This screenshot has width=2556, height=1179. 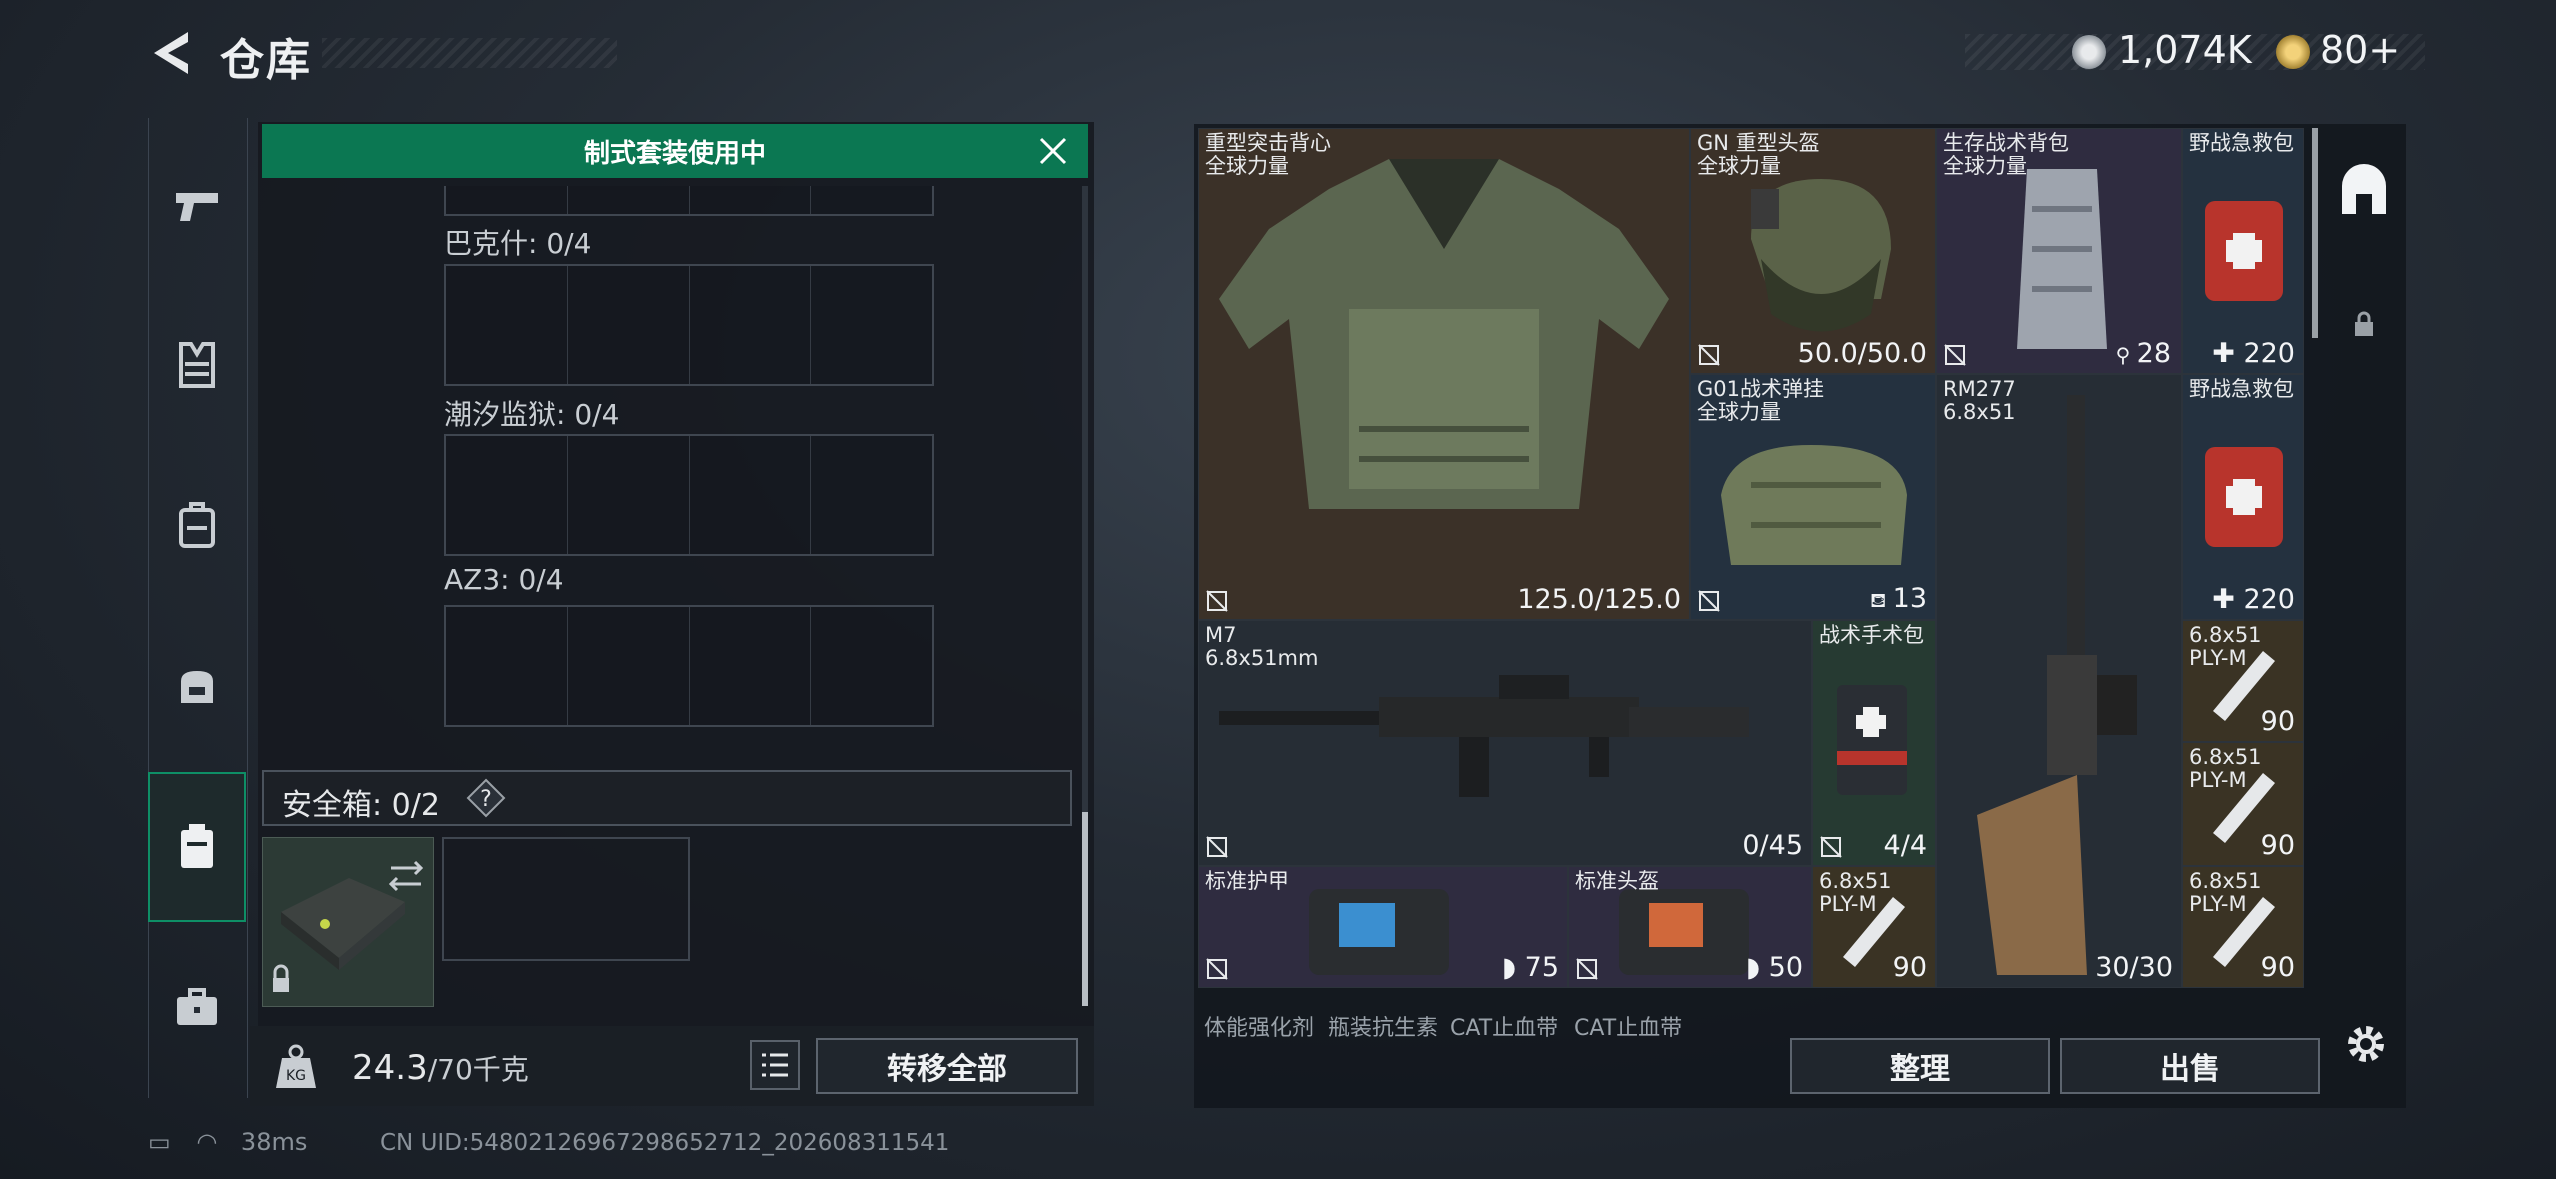 What do you see at coordinates (947, 1066) in the screenshot?
I see `transfer-all-button: 转移全部` at bounding box center [947, 1066].